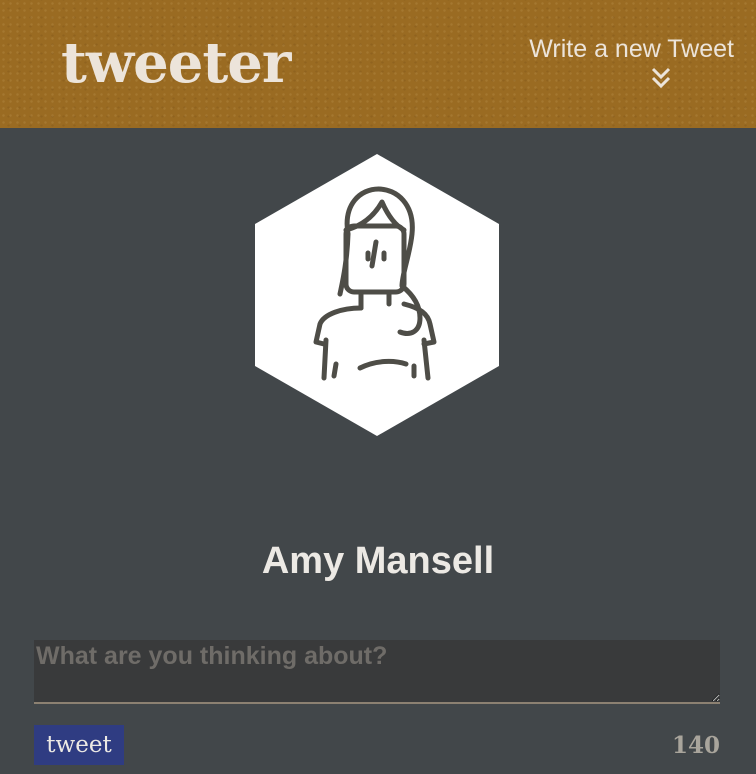 This screenshot has width=756, height=774. What do you see at coordinates (377, 295) in the screenshot?
I see `woman-avatar-icon` at bounding box center [377, 295].